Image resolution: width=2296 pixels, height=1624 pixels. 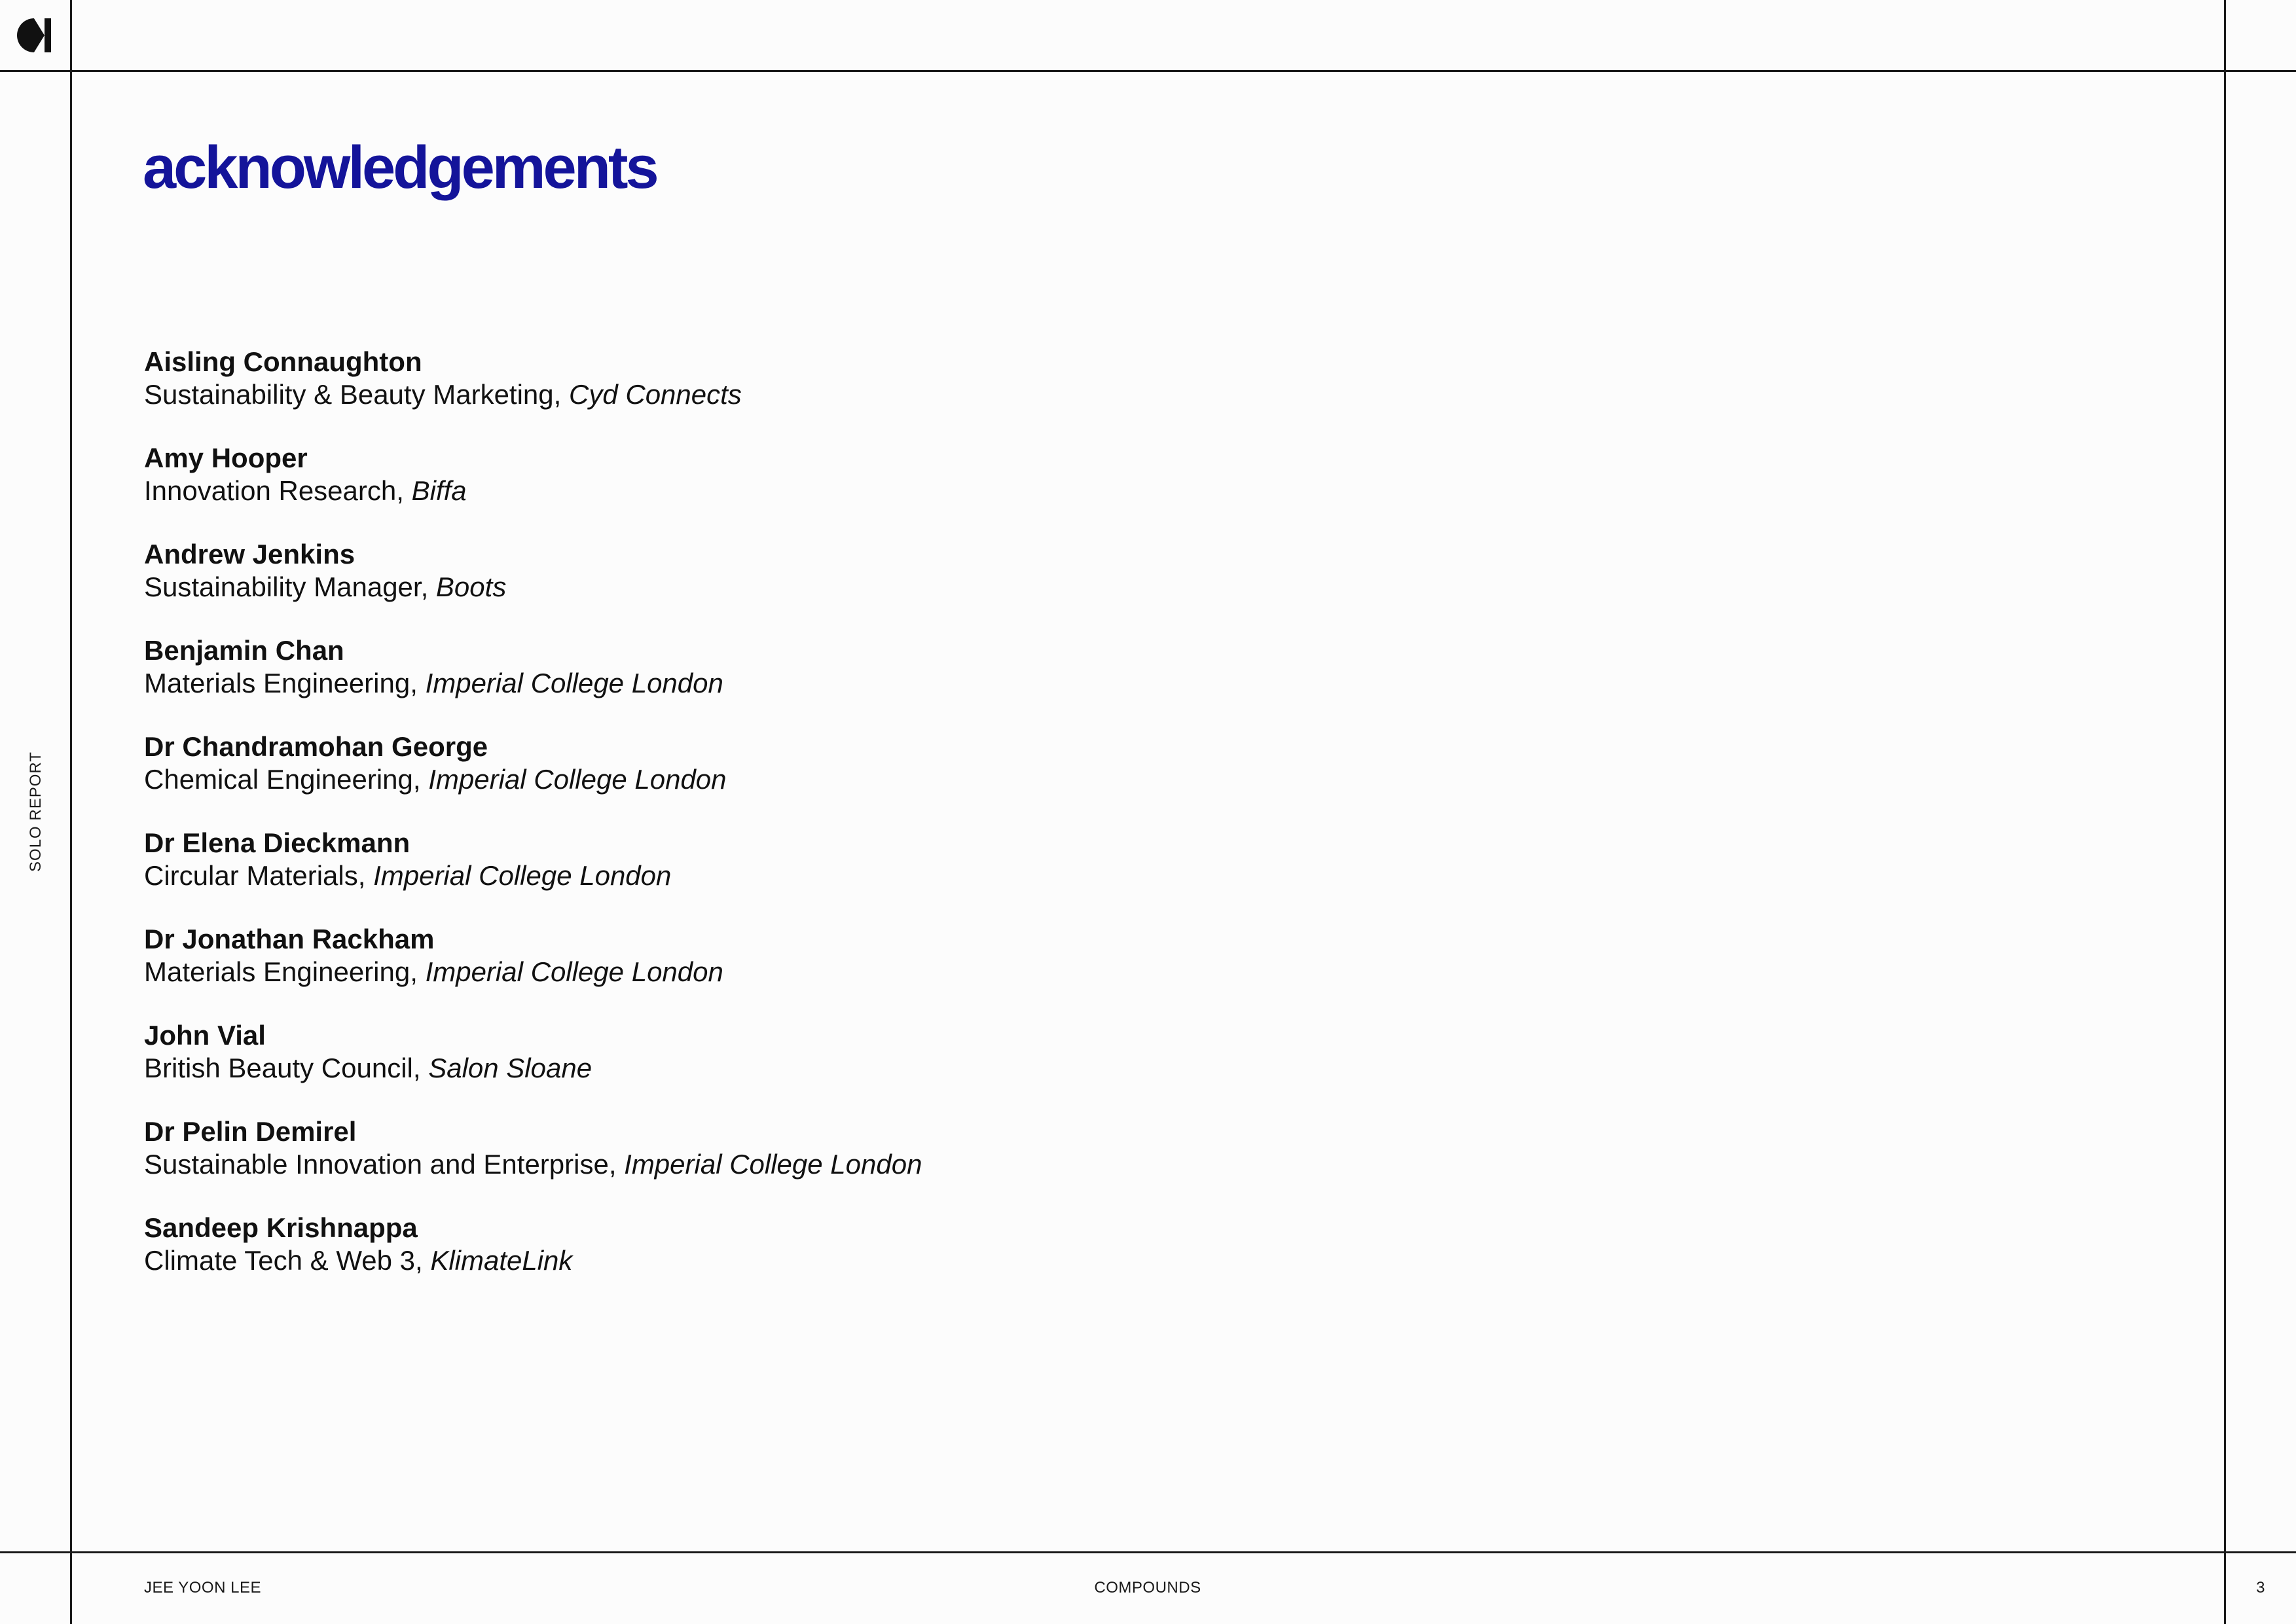 What do you see at coordinates (259, 875) in the screenshot?
I see `person-role: Circular Materials,` at bounding box center [259, 875].